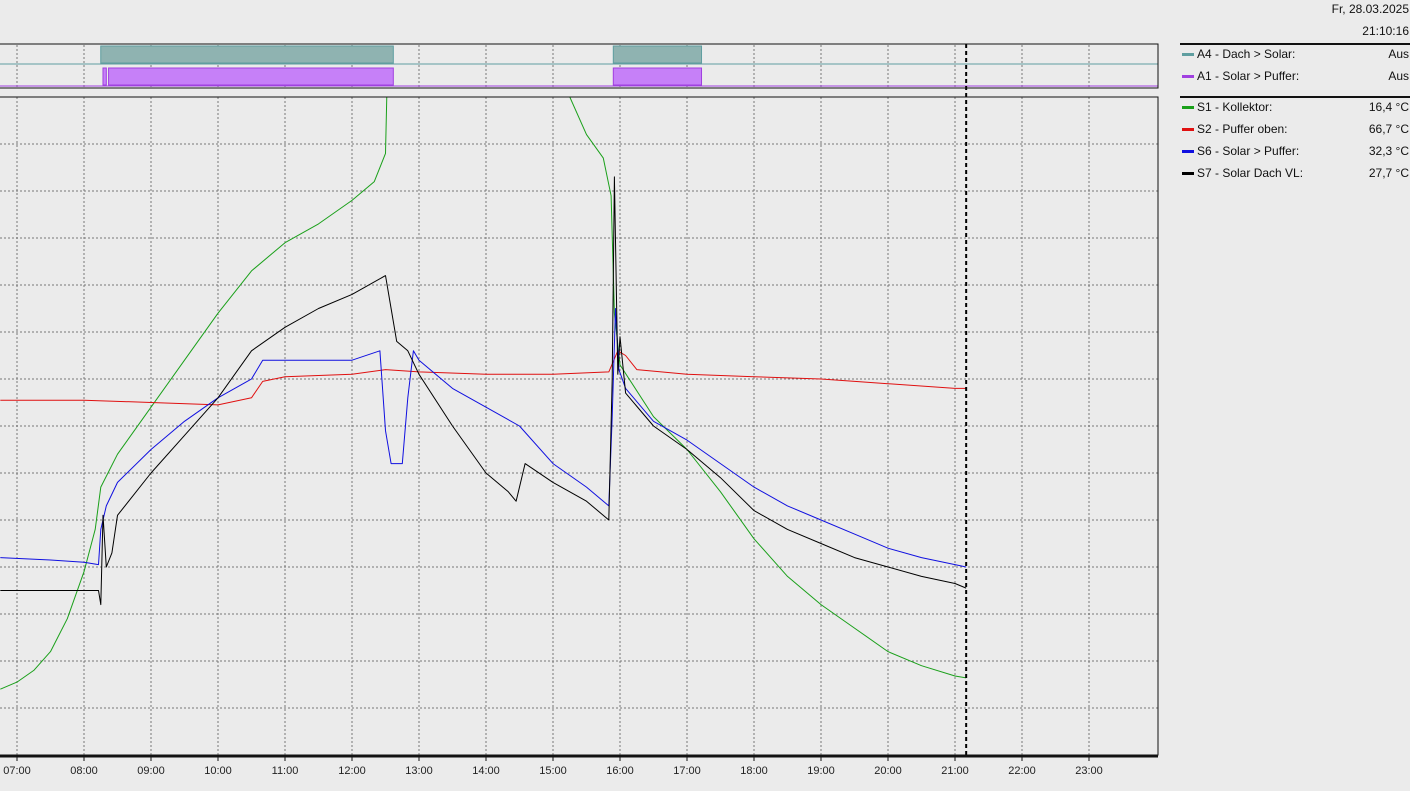 This screenshot has height=791, width=1410. I want to click on x-tick-label: 15:00, so click(553, 771).